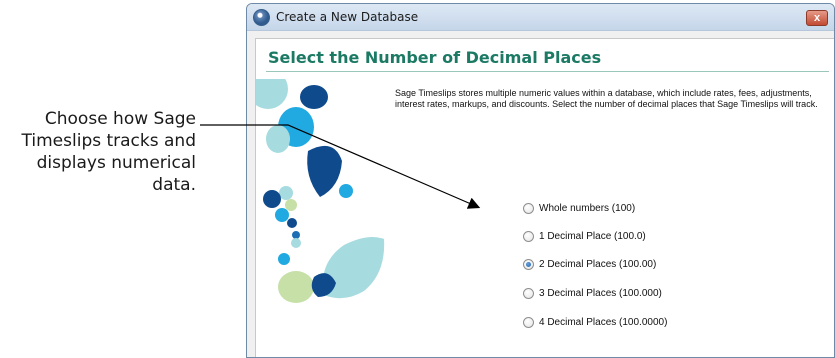  What do you see at coordinates (347, 17) in the screenshot?
I see `window-title: Create a New Database` at bounding box center [347, 17].